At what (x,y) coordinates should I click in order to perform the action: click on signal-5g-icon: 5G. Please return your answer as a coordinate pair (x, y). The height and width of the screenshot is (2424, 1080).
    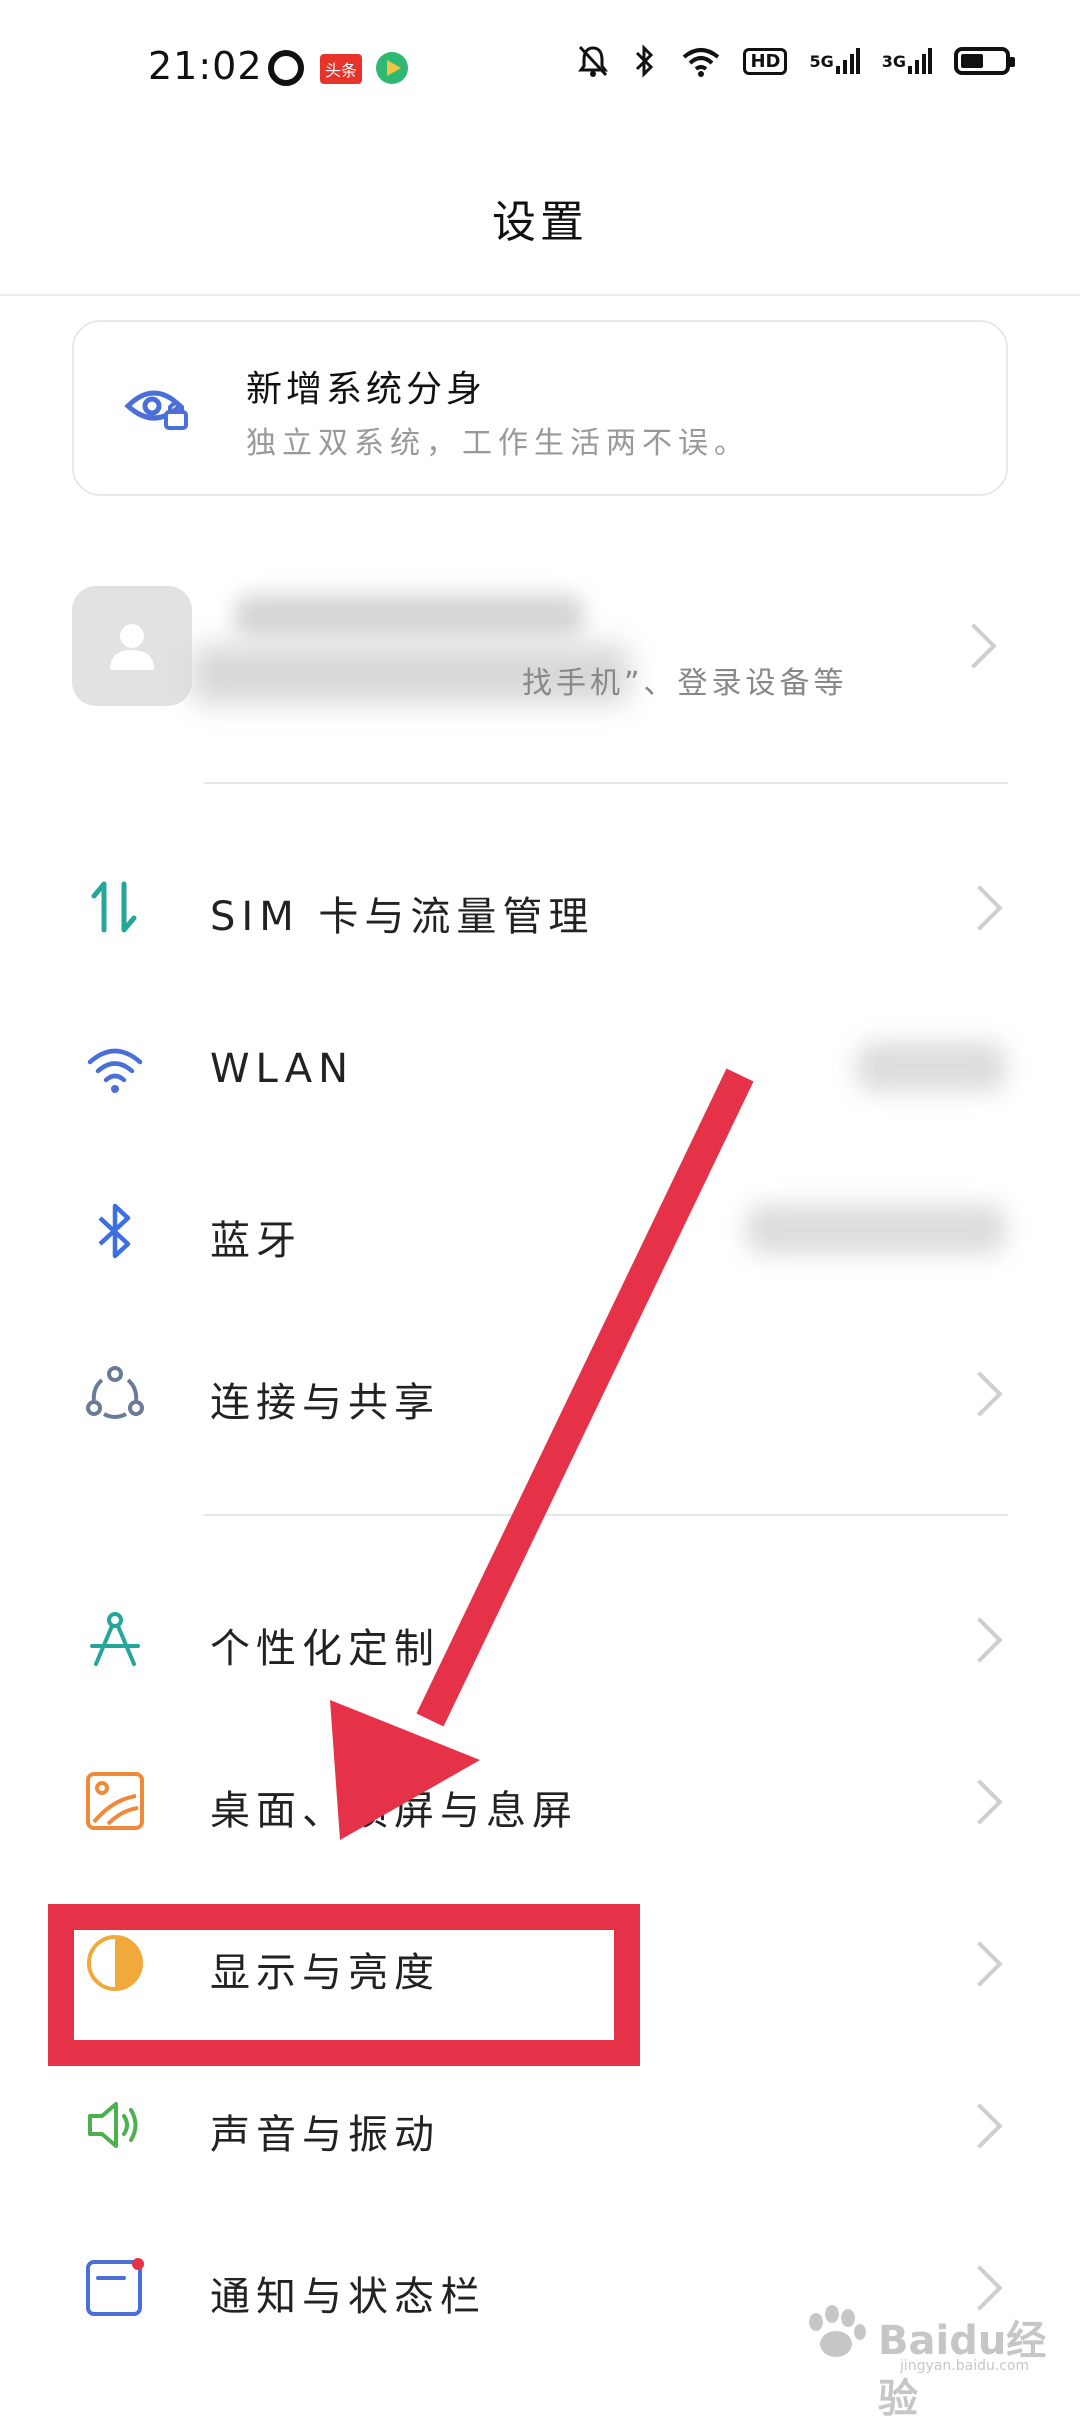
    Looking at the image, I should click on (834, 61).